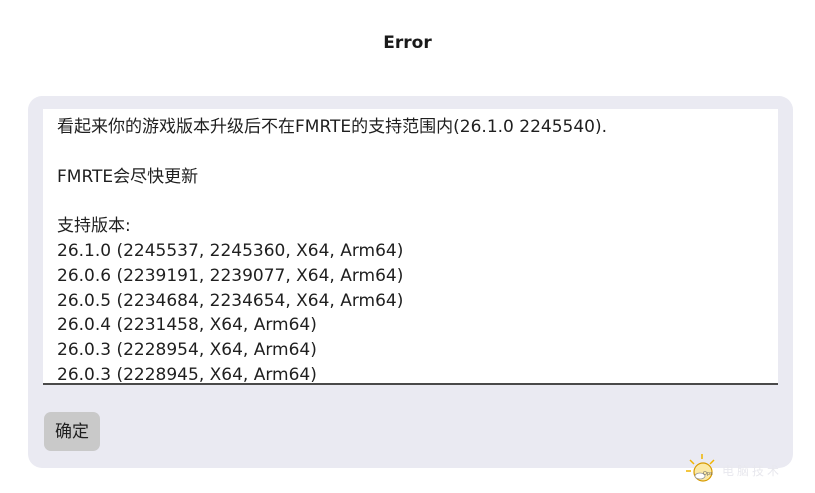 The image size is (815, 493). Describe the element at coordinates (230, 300) in the screenshot. I see `message-line: 26.0.5 (2234684, 2234654, X64, Arm64)` at that location.